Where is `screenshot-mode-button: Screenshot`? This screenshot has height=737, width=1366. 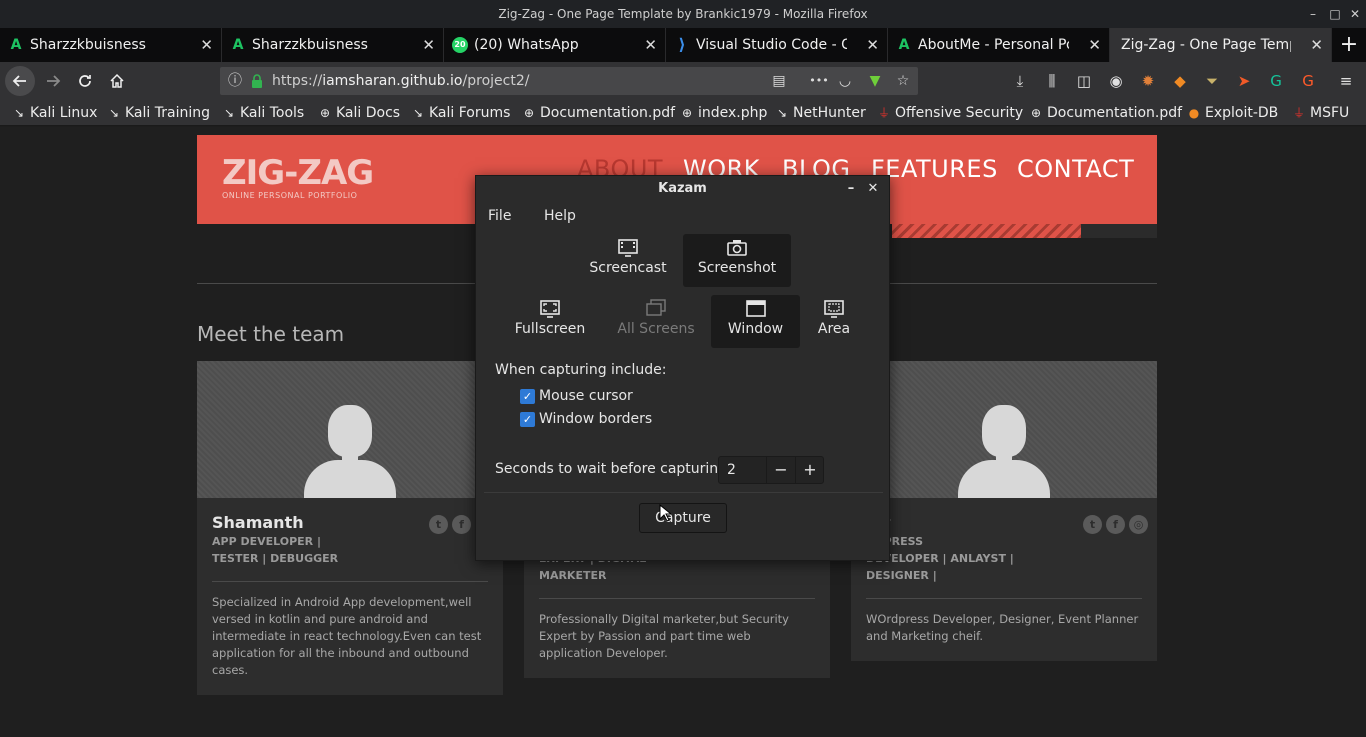 screenshot-mode-button: Screenshot is located at coordinates (737, 260).